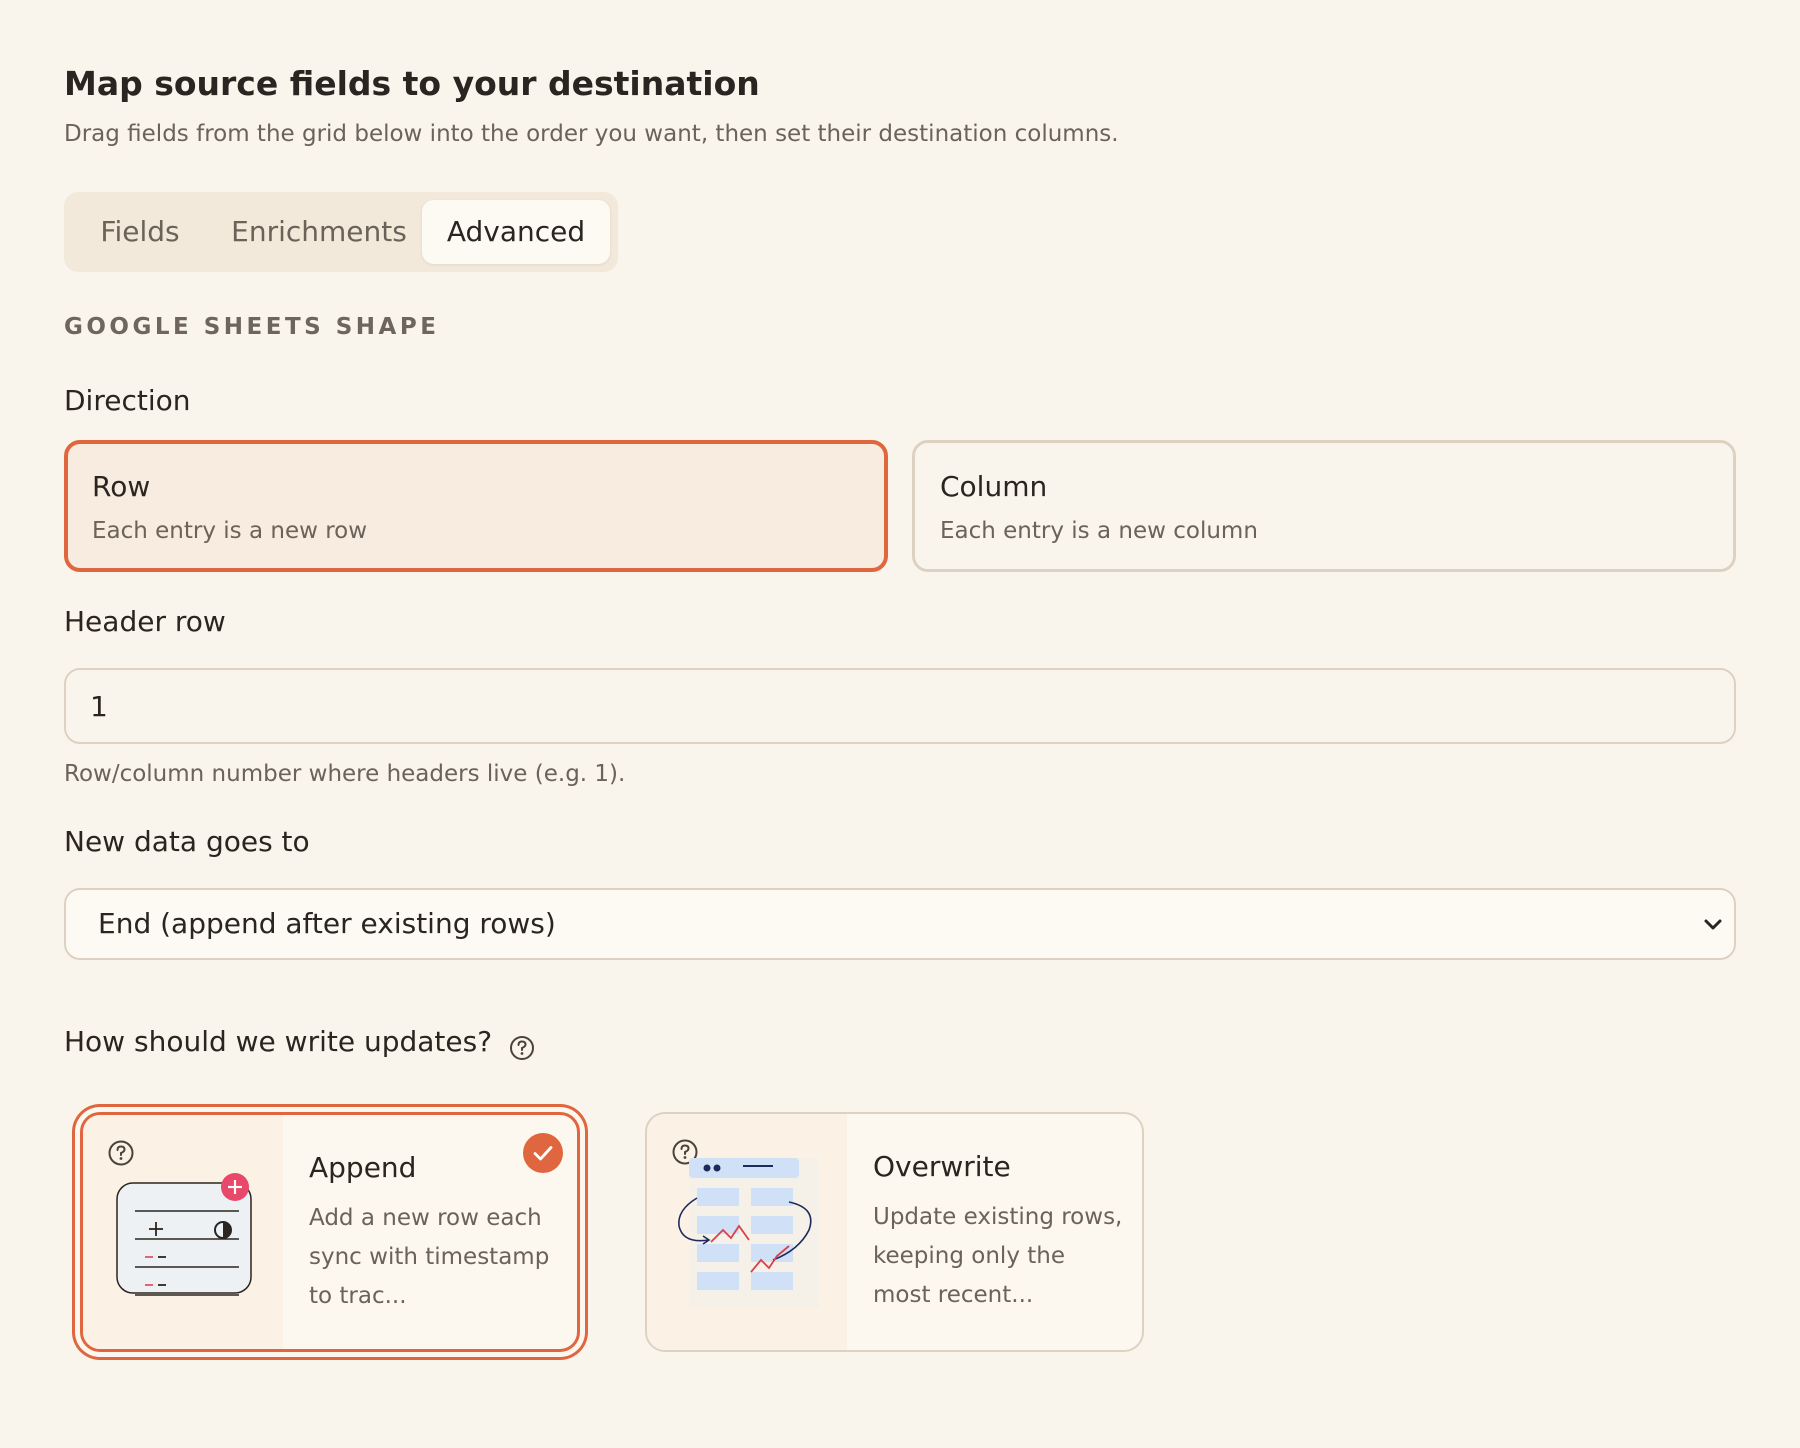  I want to click on header-row-input, so click(900, 706).